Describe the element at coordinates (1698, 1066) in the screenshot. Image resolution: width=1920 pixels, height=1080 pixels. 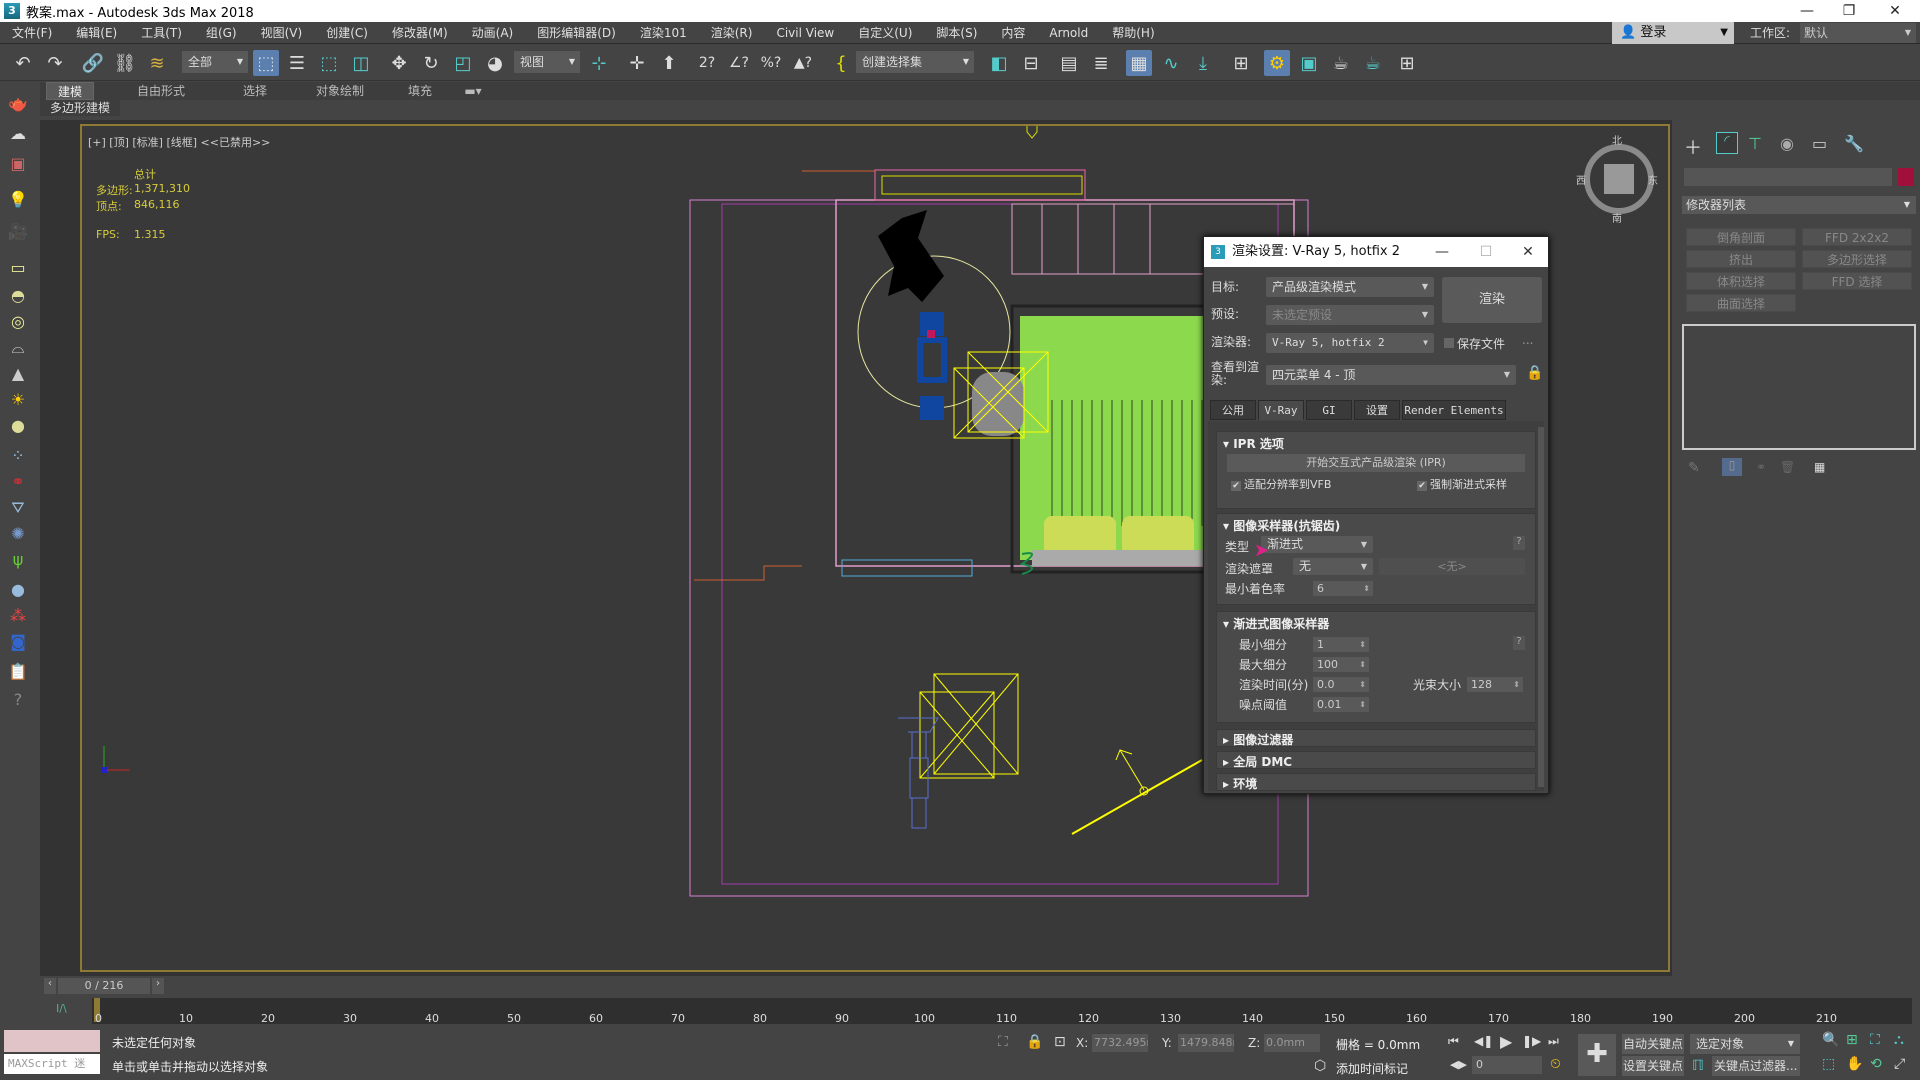
I see `key-filter-icon: ℿ` at that location.